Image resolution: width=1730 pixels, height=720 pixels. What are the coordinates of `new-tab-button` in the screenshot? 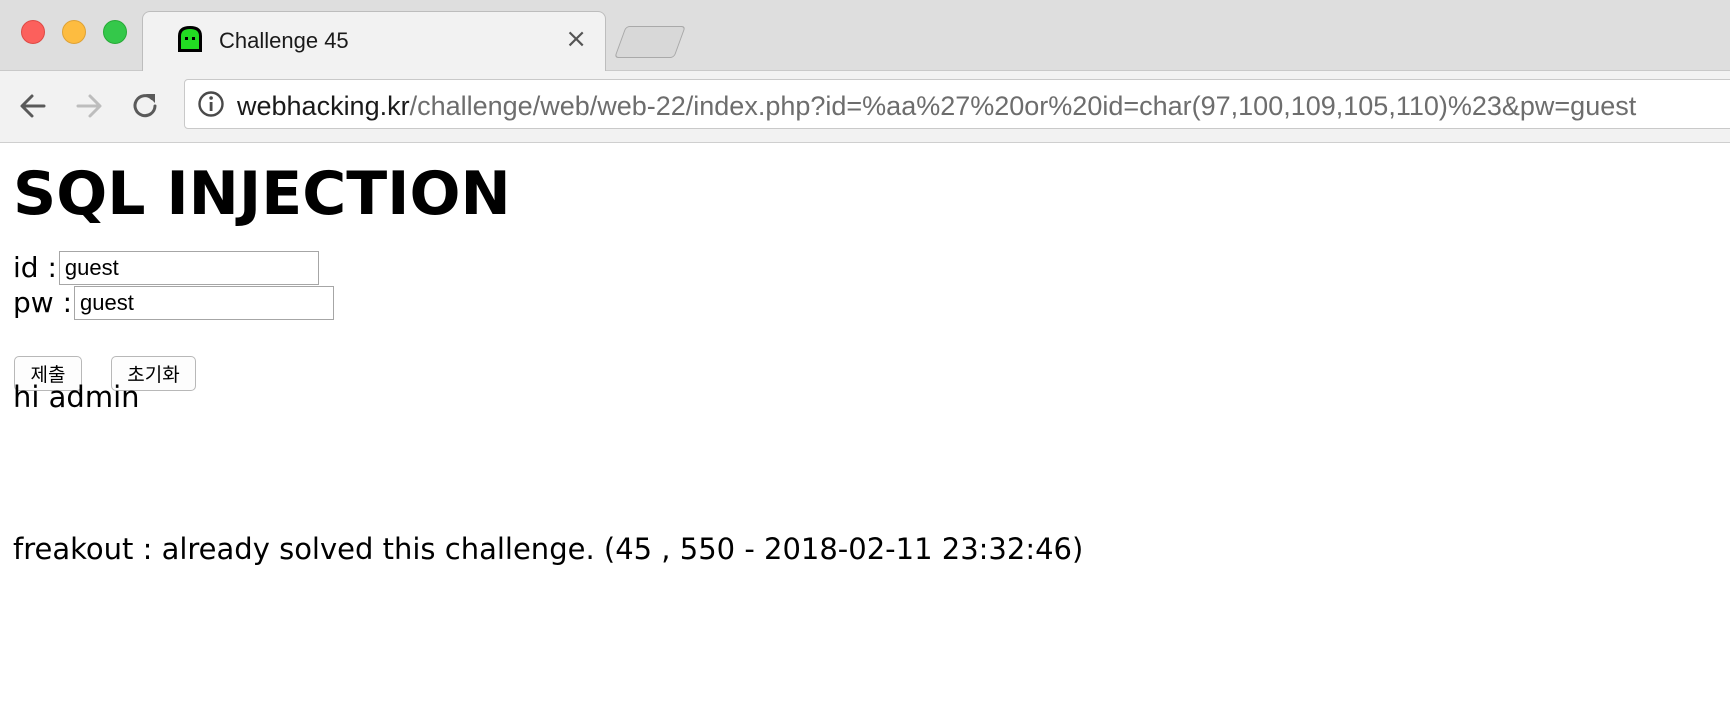 It's located at (650, 42).